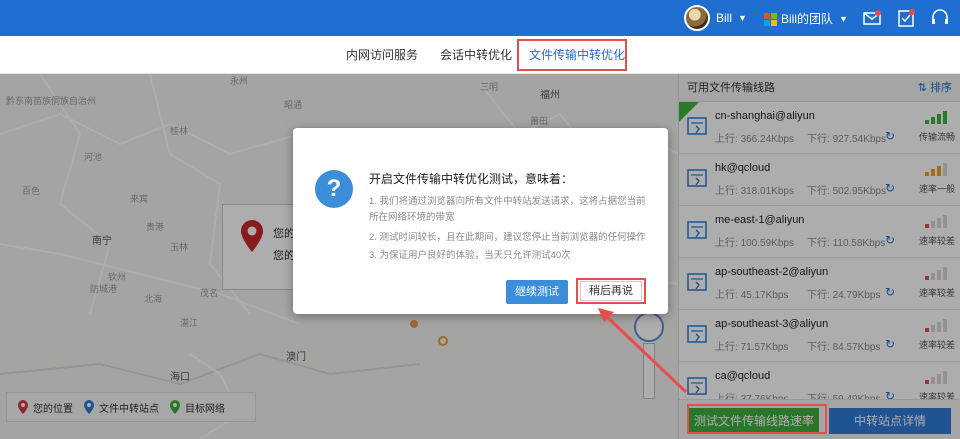  I want to click on later-button-label: 稍后再说, so click(611, 291).